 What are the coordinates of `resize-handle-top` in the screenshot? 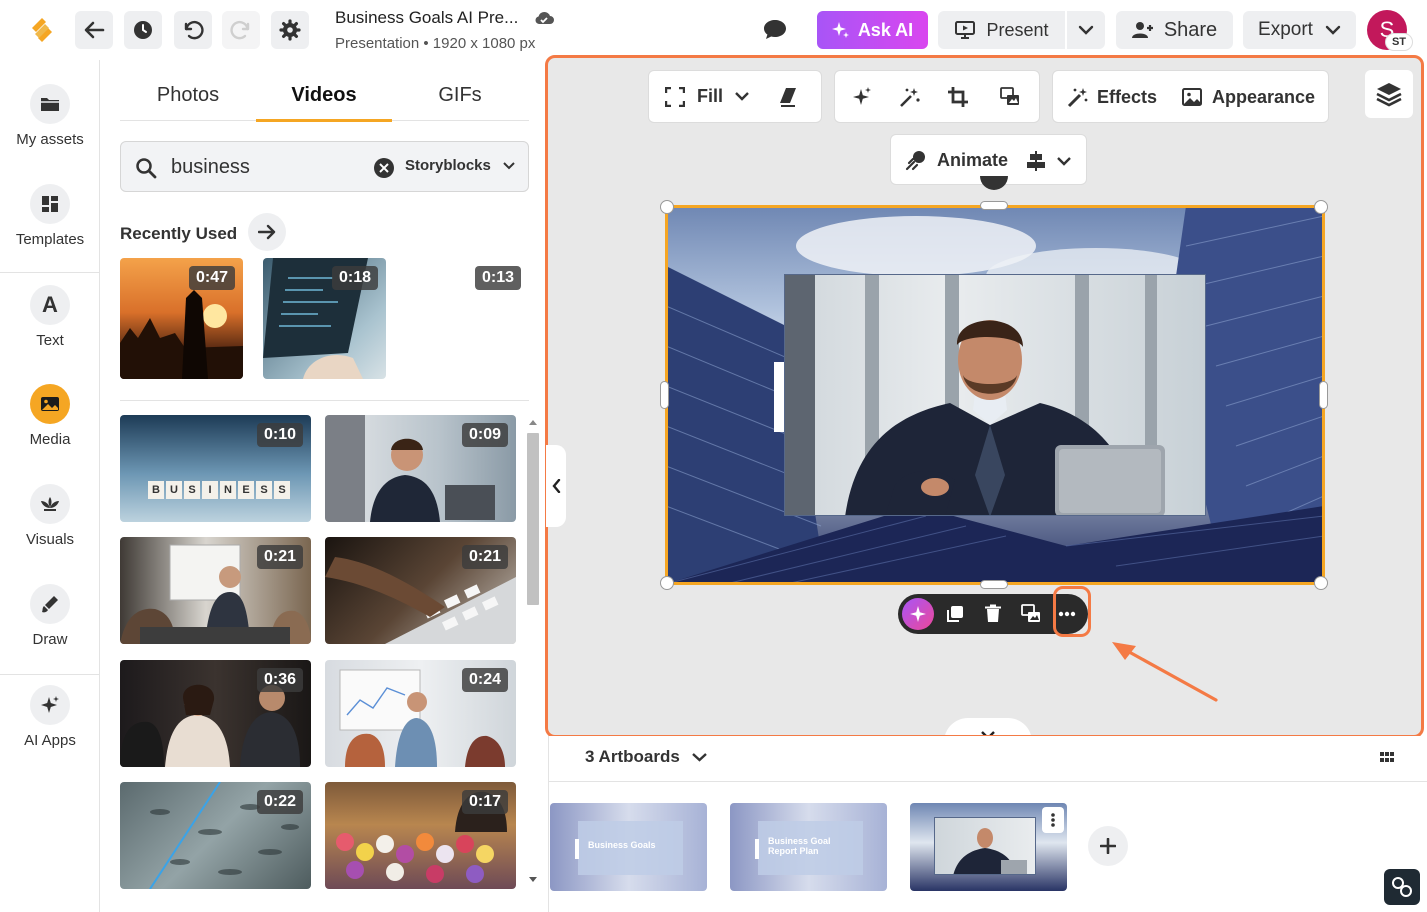 It's located at (994, 205).